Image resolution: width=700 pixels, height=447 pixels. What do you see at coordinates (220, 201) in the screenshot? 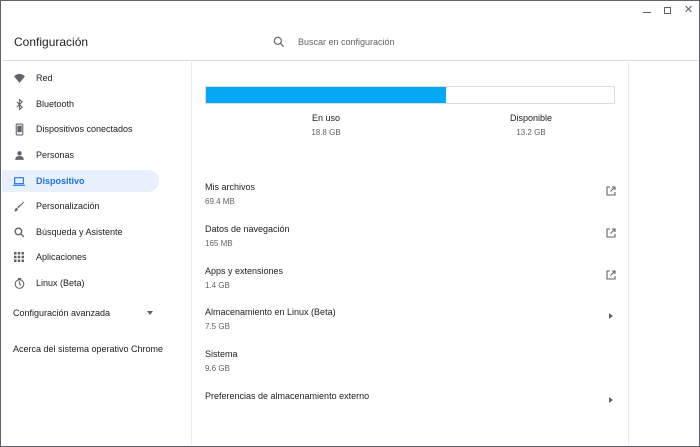
I see `row-size: 69.4 MB` at bounding box center [220, 201].